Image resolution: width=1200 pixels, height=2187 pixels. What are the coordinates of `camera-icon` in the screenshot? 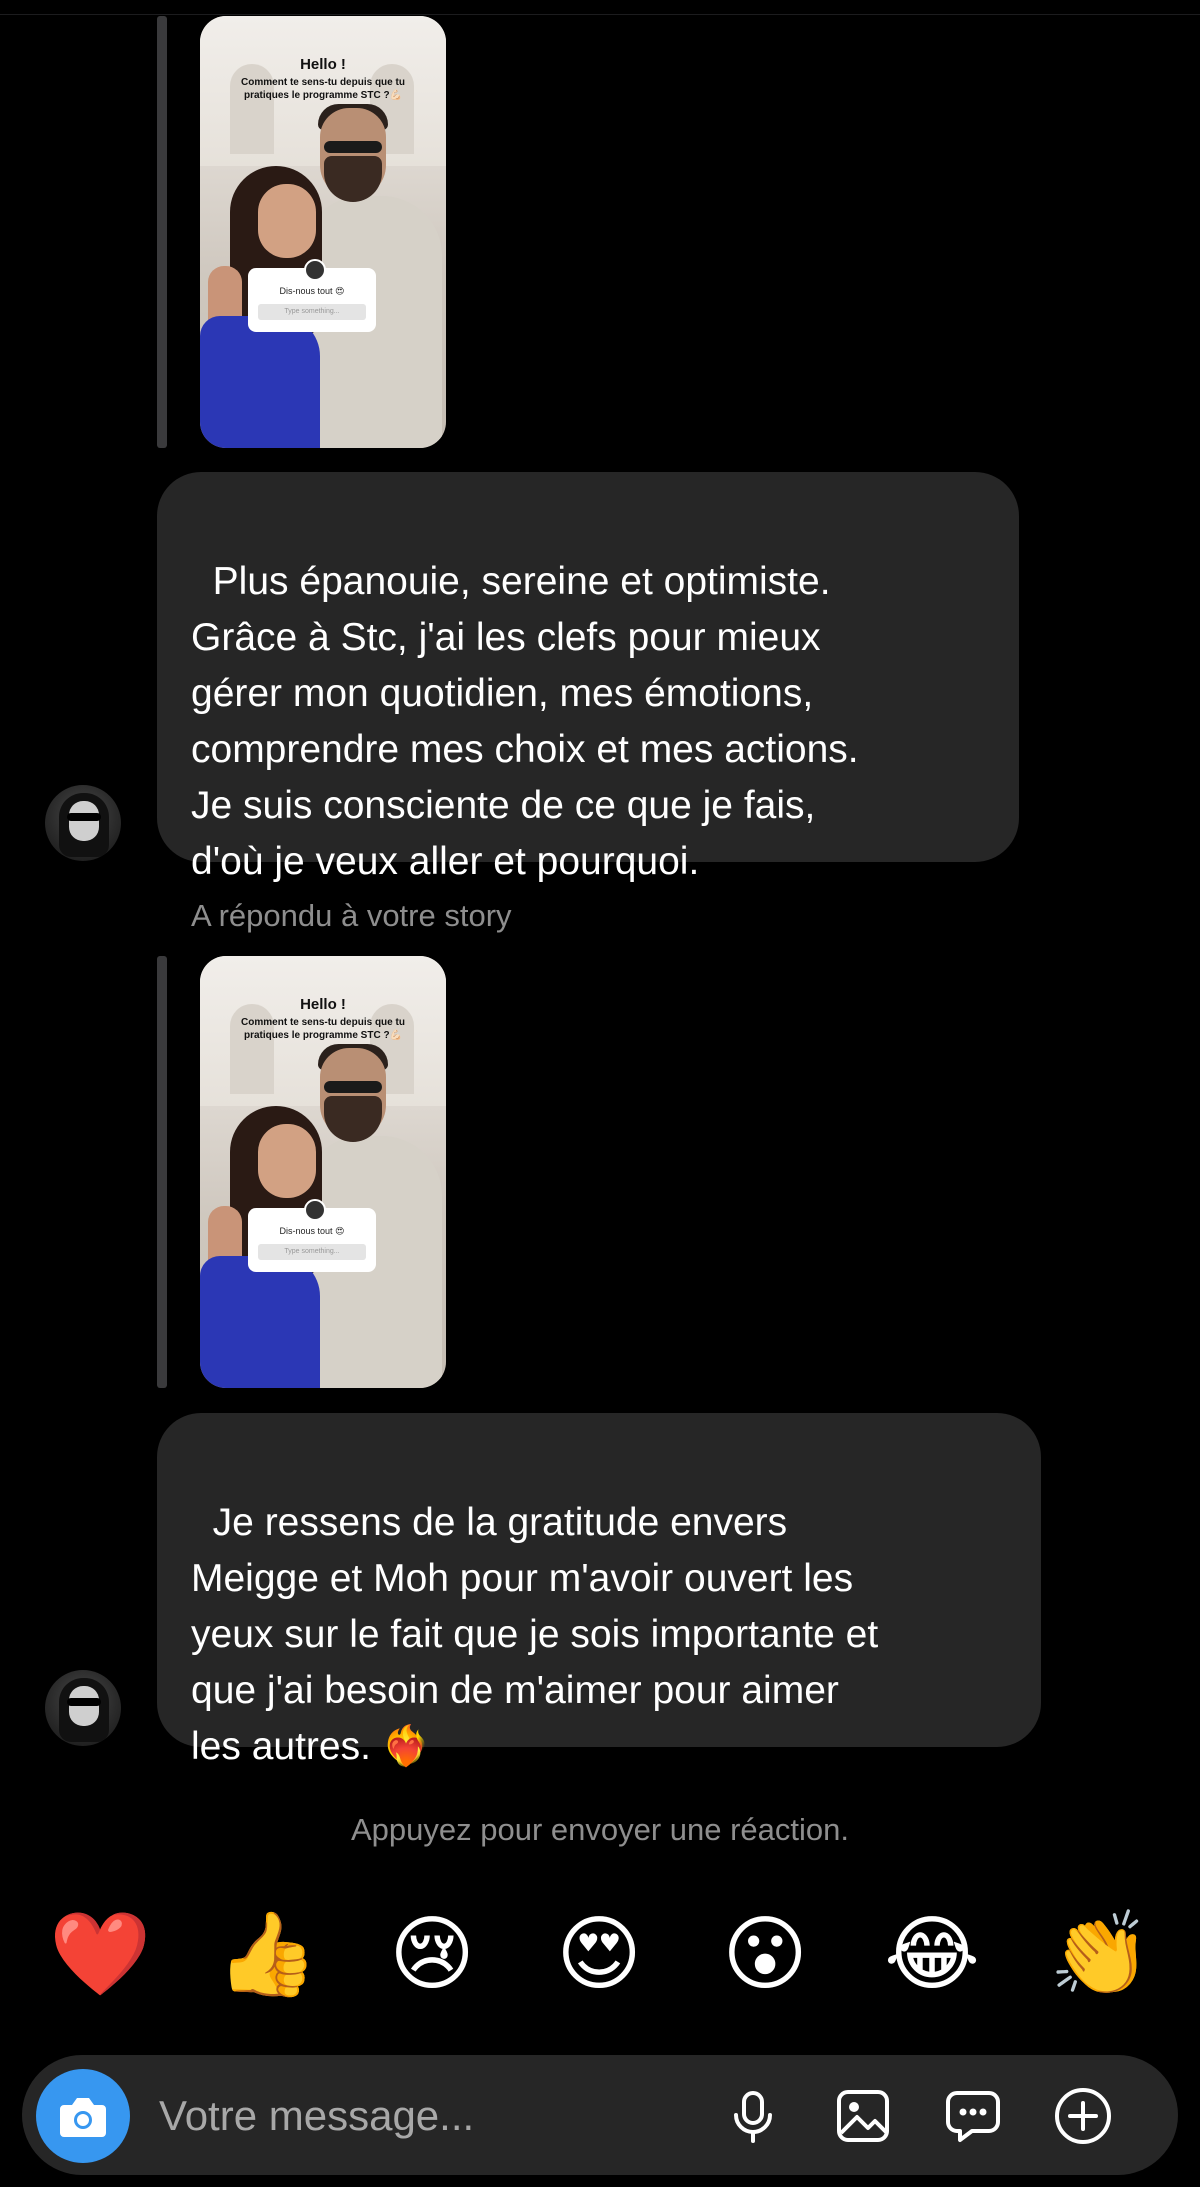 It's located at (83, 2117).